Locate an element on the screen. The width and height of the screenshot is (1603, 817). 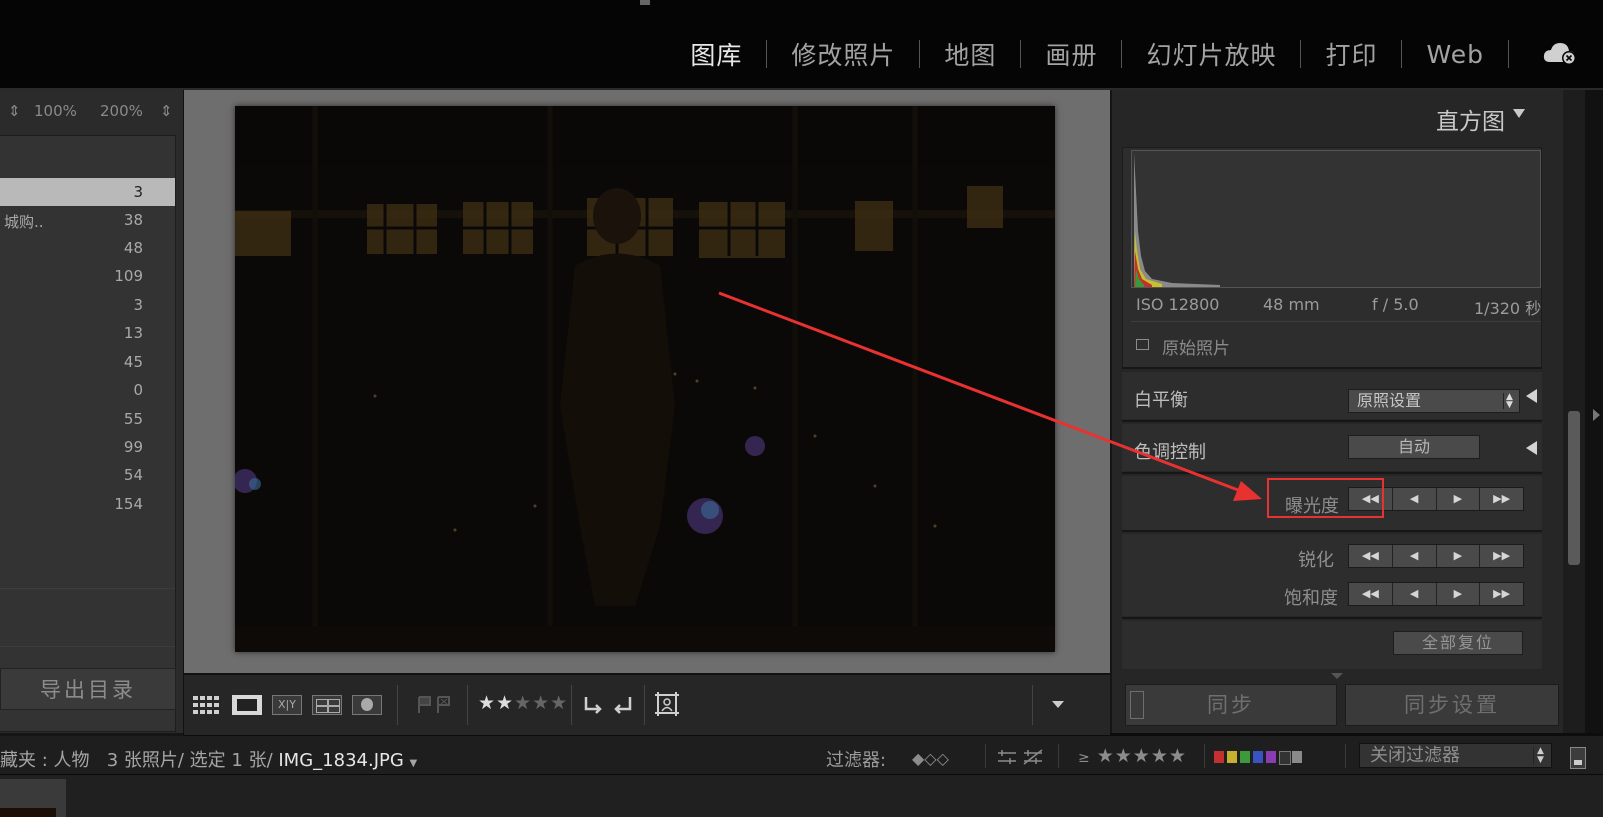
sharpen-label: 锐化 is located at coordinates (1316, 560).